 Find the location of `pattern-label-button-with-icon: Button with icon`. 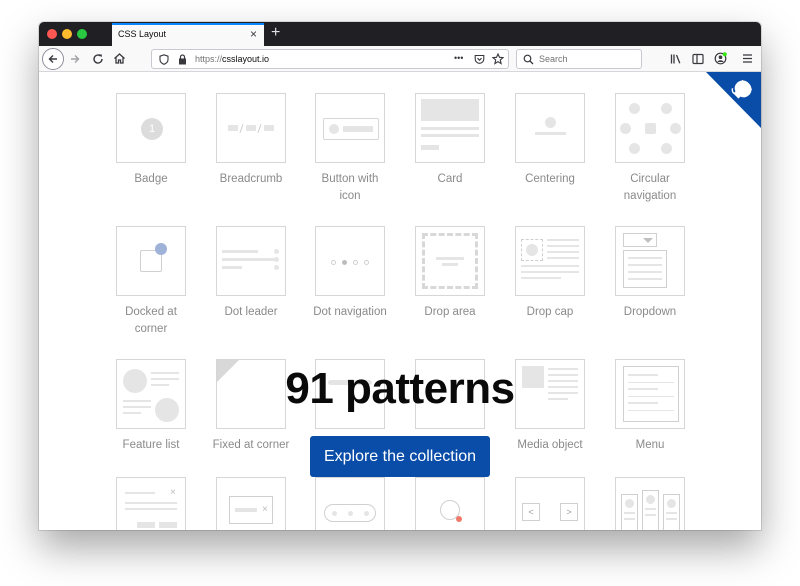

pattern-label-button-with-icon: Button with icon is located at coordinates (350, 188).